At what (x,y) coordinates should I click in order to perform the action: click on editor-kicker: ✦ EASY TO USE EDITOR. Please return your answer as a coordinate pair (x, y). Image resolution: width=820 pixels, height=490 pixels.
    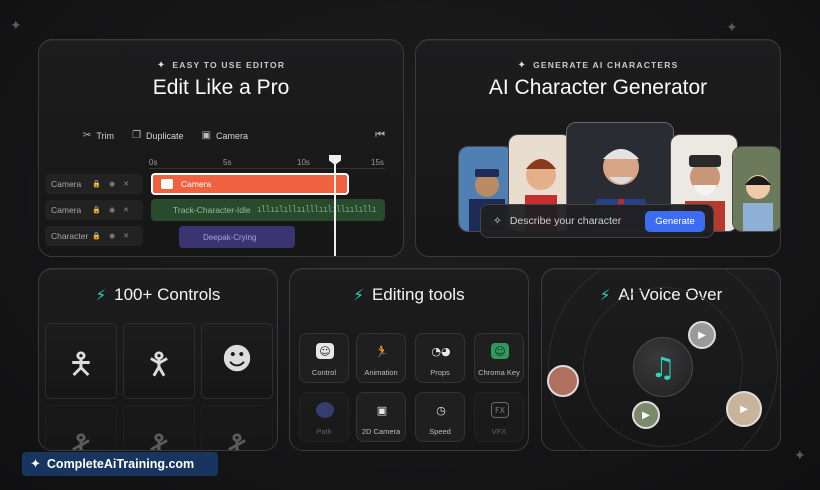
    Looking at the image, I should click on (221, 65).